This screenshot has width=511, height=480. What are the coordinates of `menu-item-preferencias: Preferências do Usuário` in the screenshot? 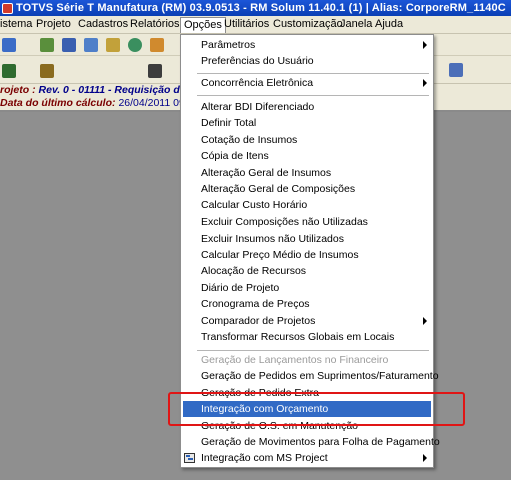 It's located at (307, 61).